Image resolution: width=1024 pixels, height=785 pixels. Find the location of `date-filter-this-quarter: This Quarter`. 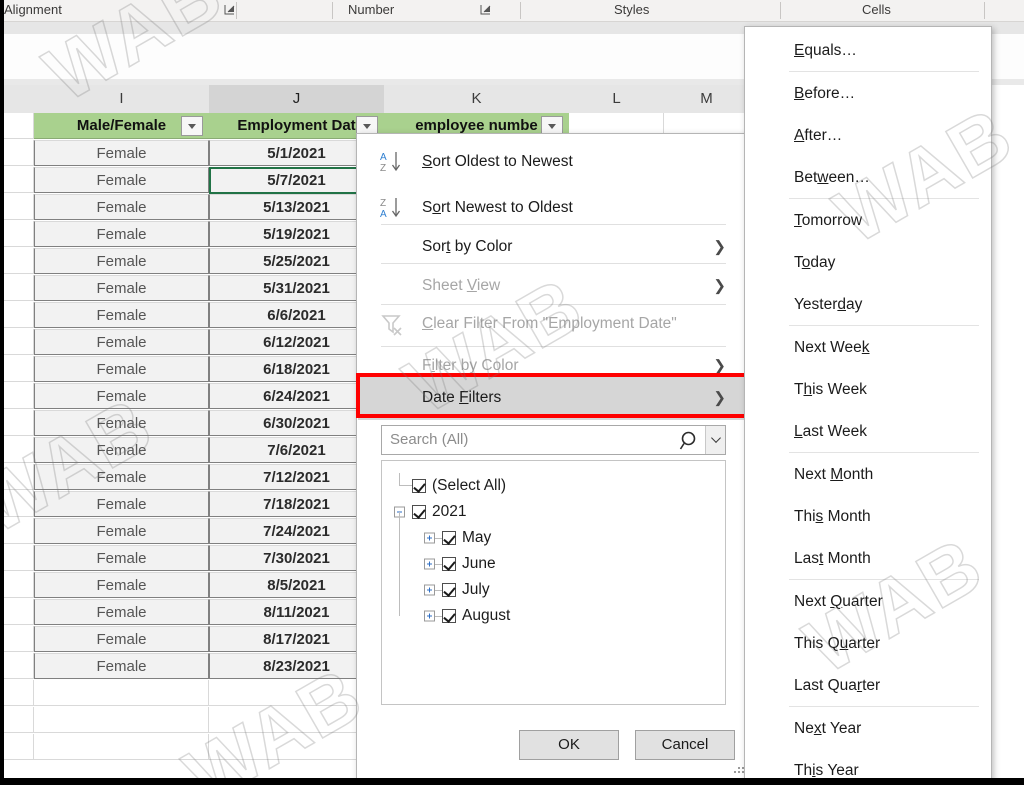

date-filter-this-quarter: This Quarter is located at coordinates (868, 644).